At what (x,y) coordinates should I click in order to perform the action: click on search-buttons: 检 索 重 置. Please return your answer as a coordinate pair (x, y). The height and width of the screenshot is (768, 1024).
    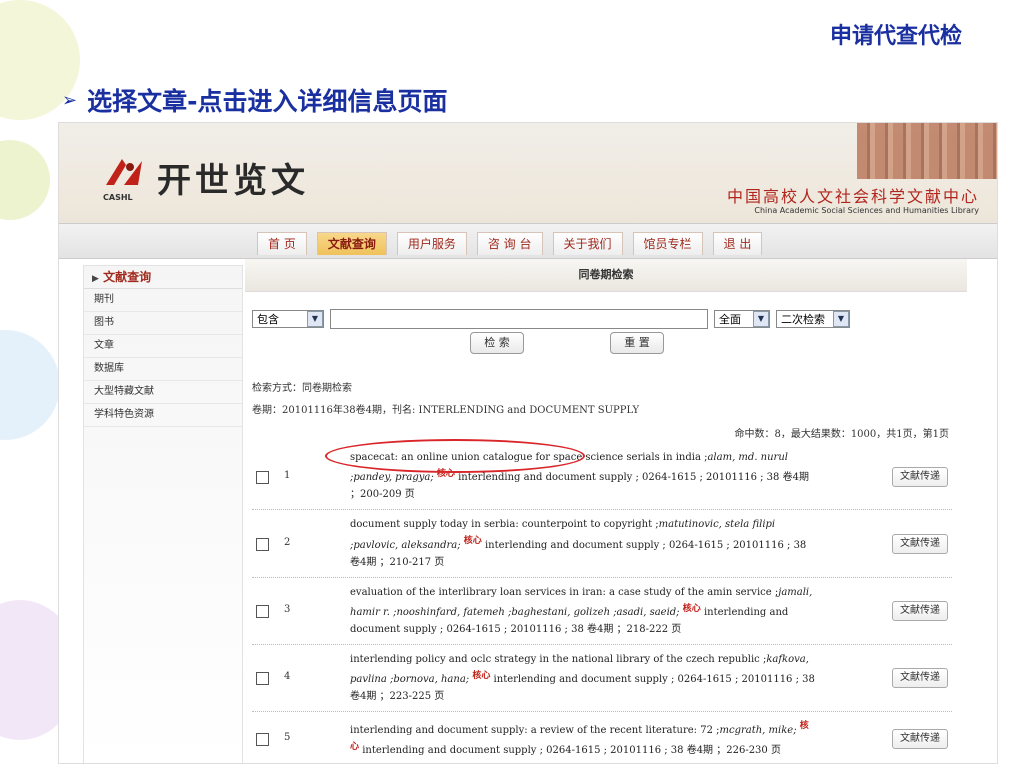
    Looking at the image, I should click on (567, 343).